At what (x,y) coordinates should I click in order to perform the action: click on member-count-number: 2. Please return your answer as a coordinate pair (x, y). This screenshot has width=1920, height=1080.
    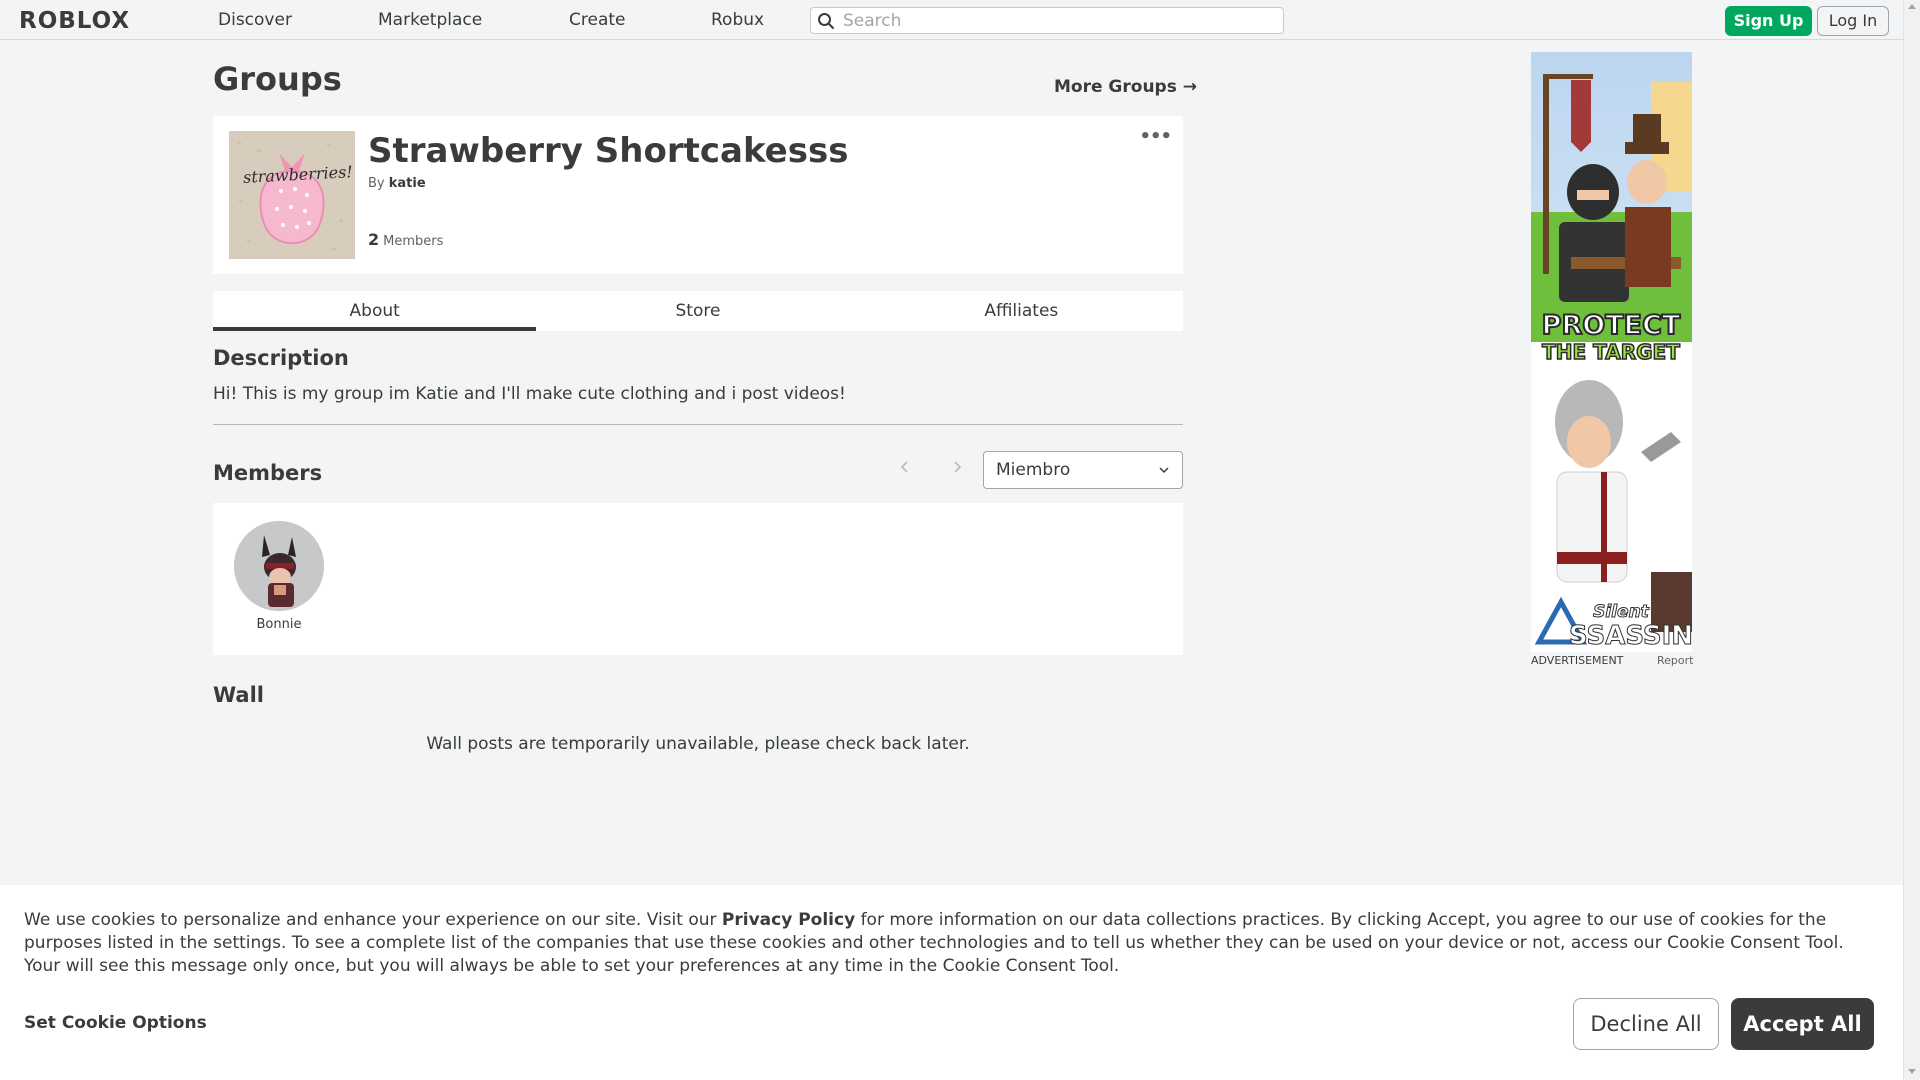
    Looking at the image, I should click on (374, 239).